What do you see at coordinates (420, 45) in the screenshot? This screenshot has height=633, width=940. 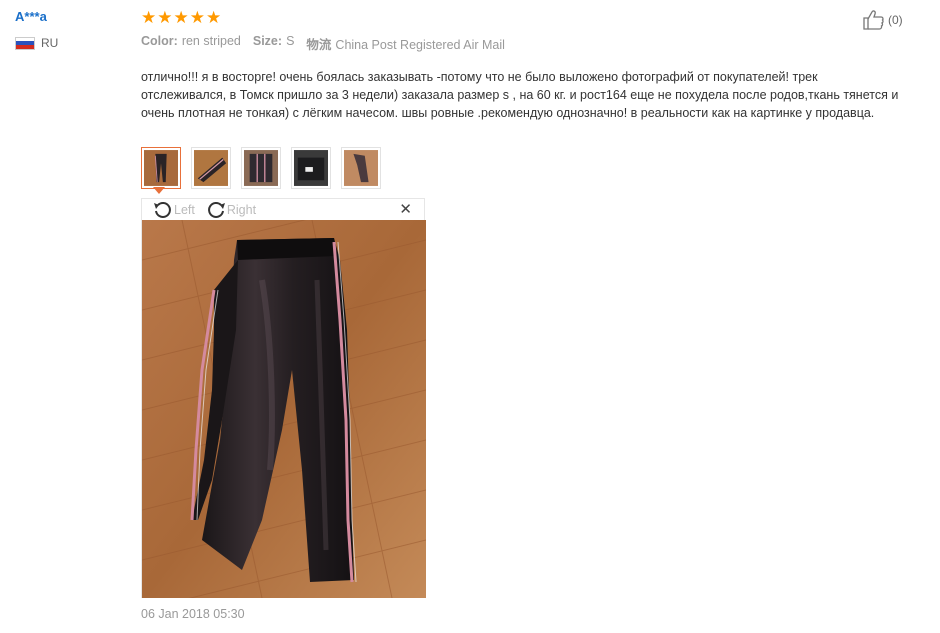 I see `shipping-value: China Post Registered Air Mail` at bounding box center [420, 45].